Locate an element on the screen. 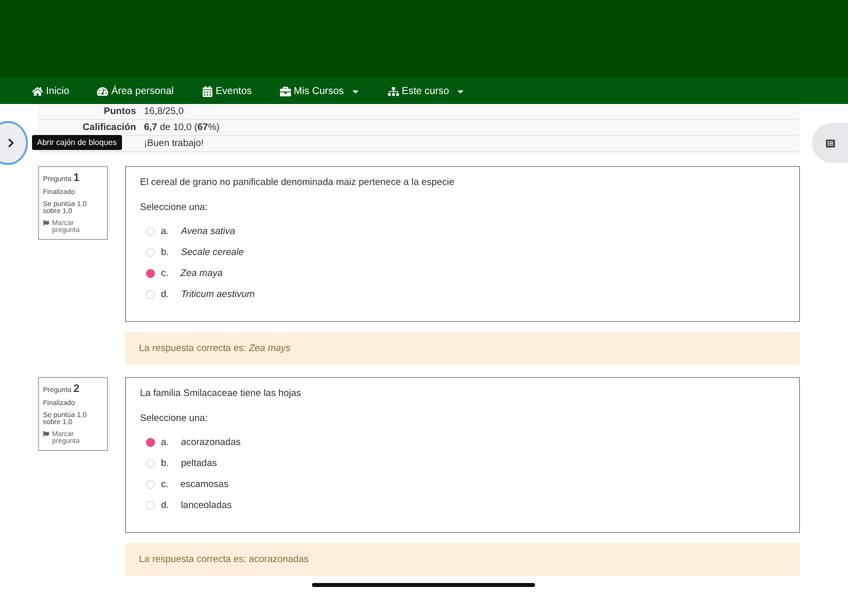 The height and width of the screenshot is (593, 848). option-label: c. Zea maya is located at coordinates (192, 273).